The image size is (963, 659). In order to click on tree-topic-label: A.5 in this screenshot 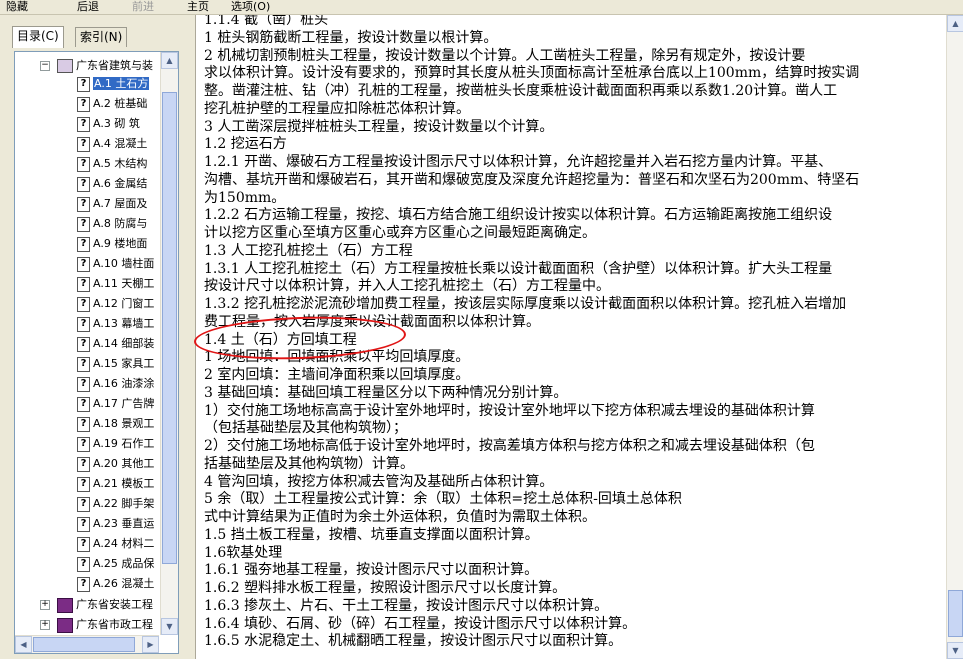, I will do `click(102, 163)`.